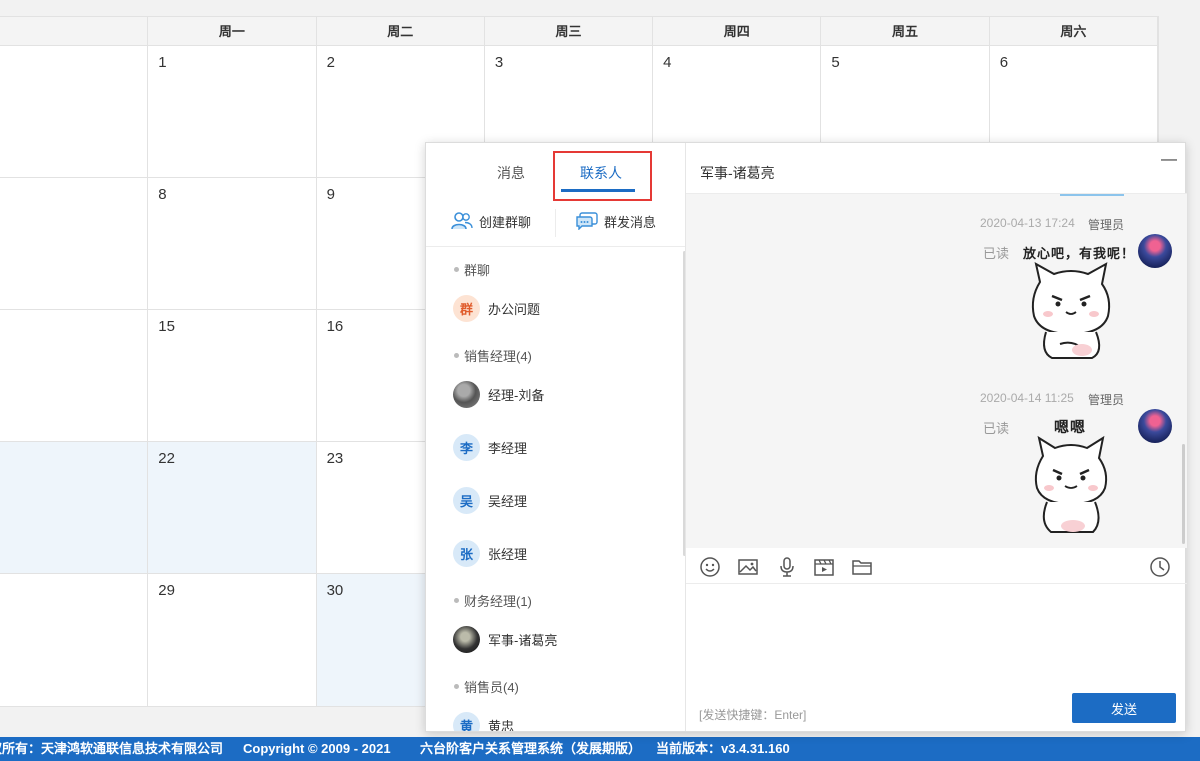 The image size is (1200, 761). I want to click on day-number: 3, so click(499, 62).